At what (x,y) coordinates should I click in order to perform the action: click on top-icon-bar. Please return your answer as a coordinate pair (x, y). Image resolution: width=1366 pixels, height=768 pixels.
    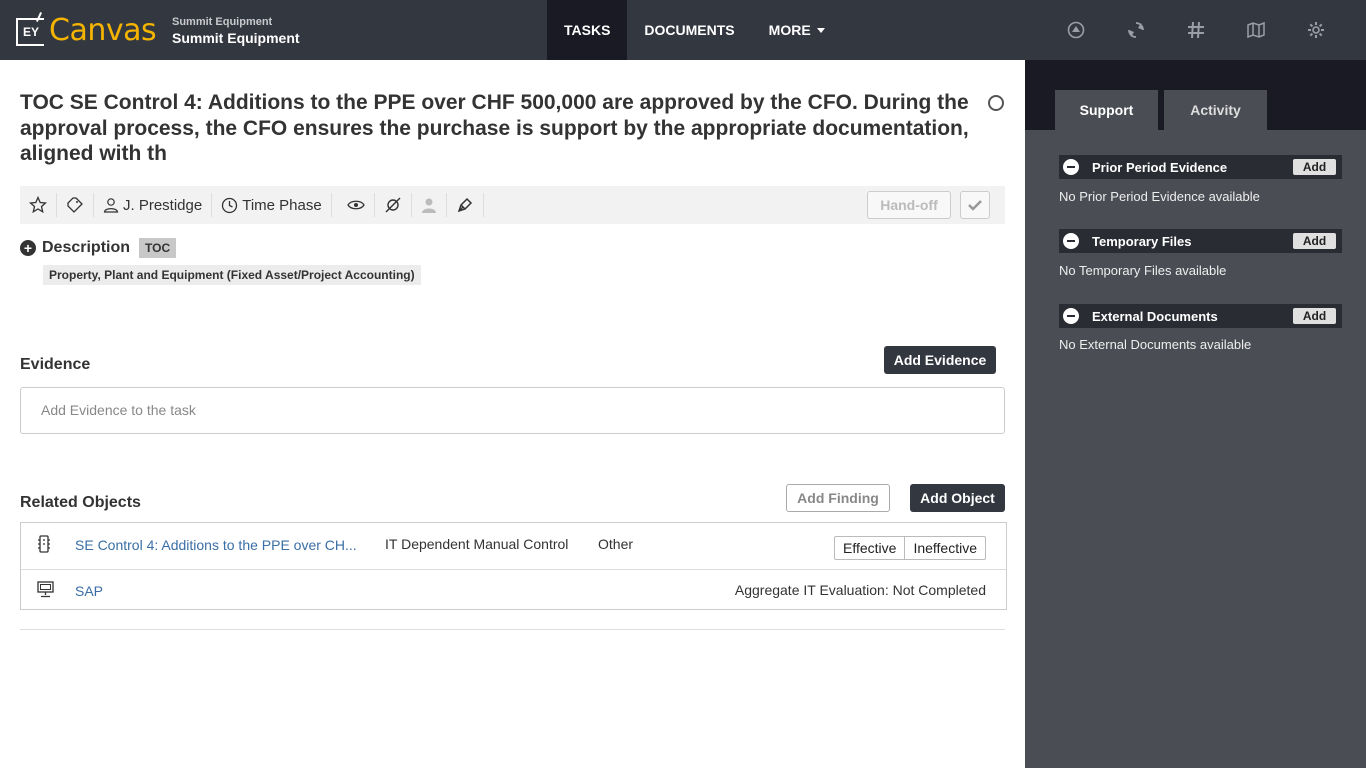
    Looking at the image, I should click on (1196, 30).